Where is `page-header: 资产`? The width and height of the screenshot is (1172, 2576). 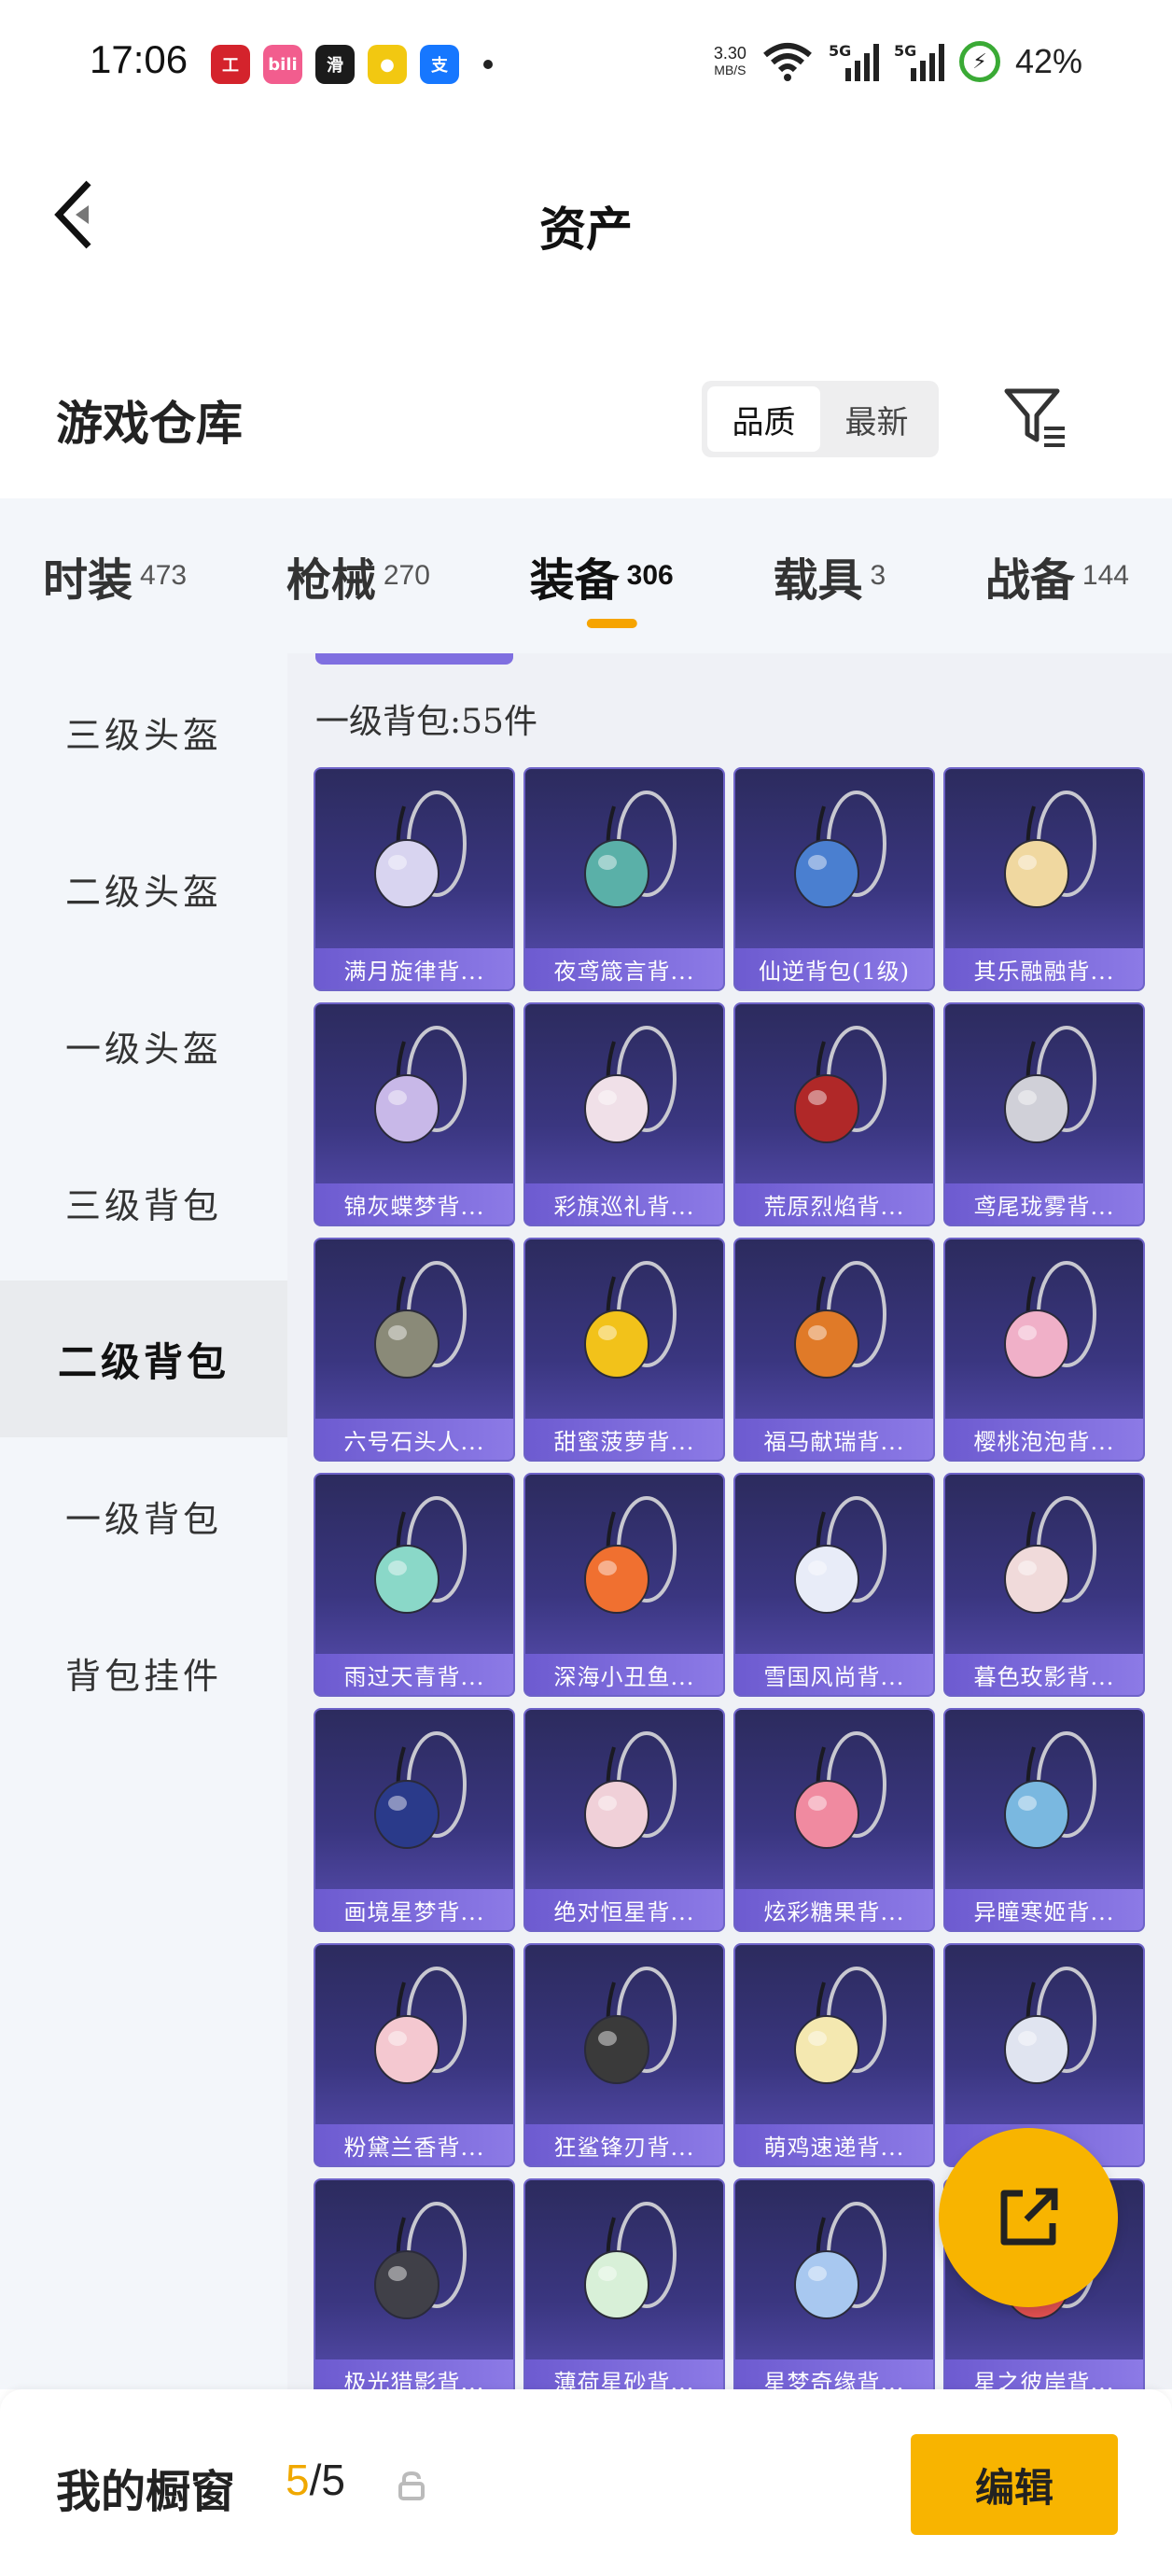
page-header: 资产 is located at coordinates (586, 219).